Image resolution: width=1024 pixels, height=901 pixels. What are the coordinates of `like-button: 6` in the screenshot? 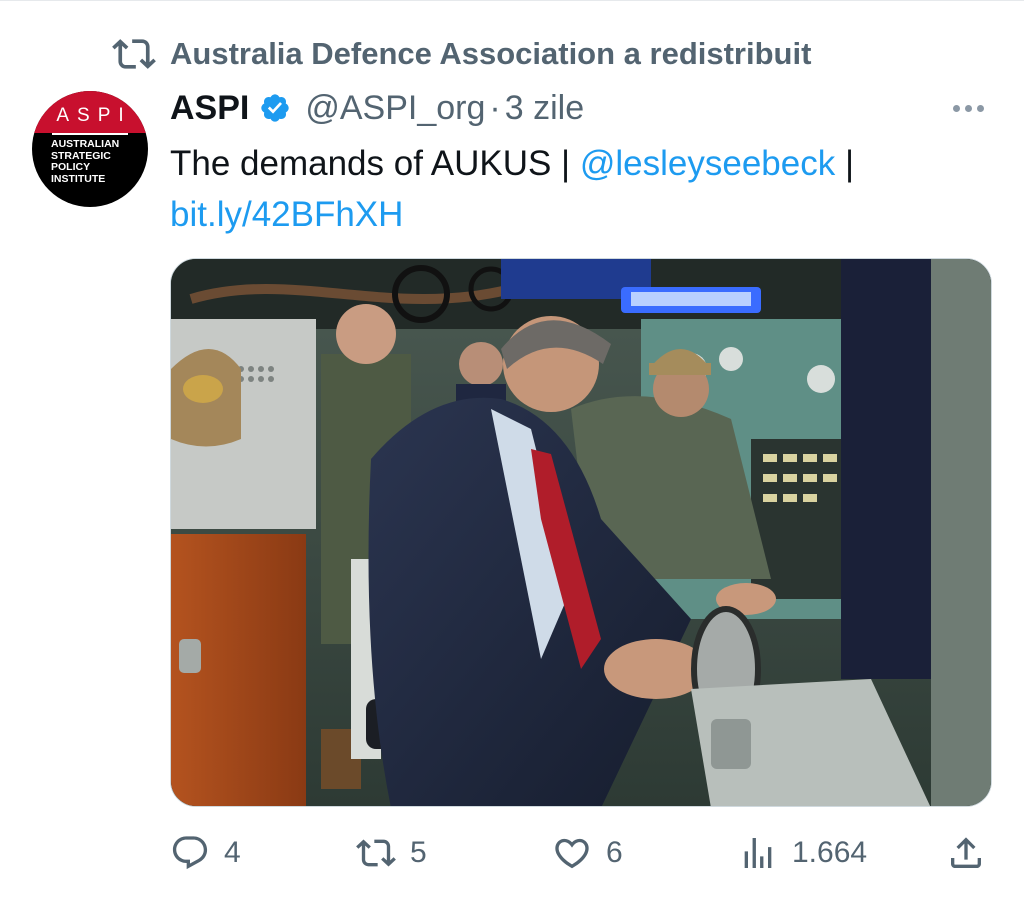 It's located at (587, 853).